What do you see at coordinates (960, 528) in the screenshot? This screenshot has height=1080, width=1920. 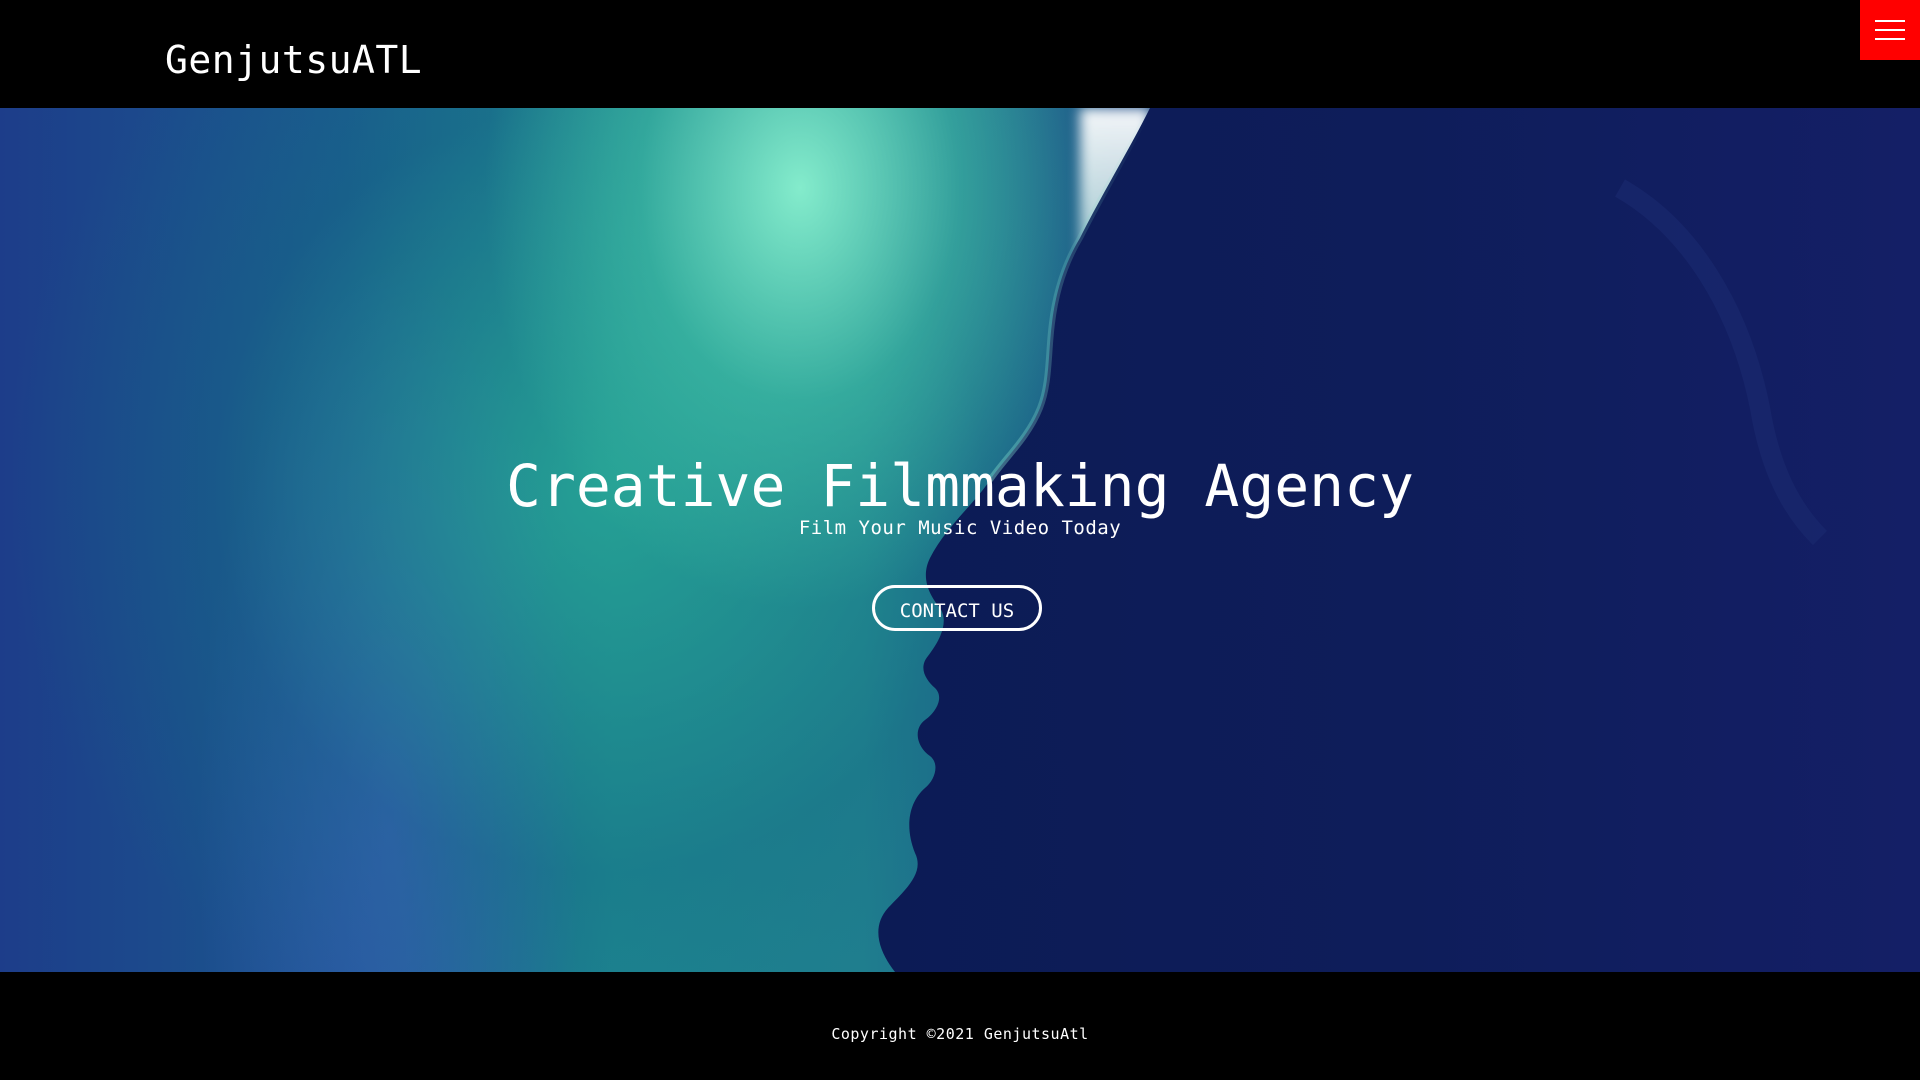 I see `hero-subtitle: Film Your Music Video Today` at bounding box center [960, 528].